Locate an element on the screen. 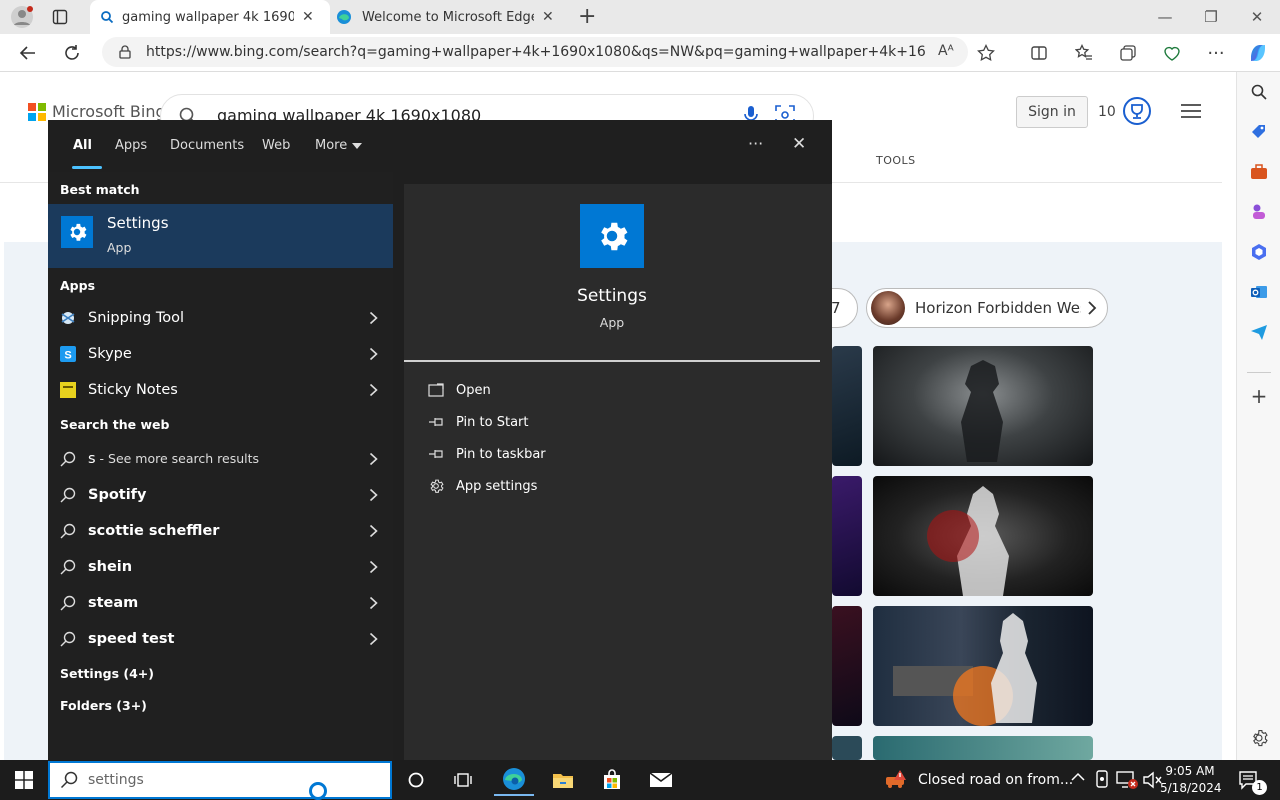  clock-time: 9:05 AM is located at coordinates (1190, 771).